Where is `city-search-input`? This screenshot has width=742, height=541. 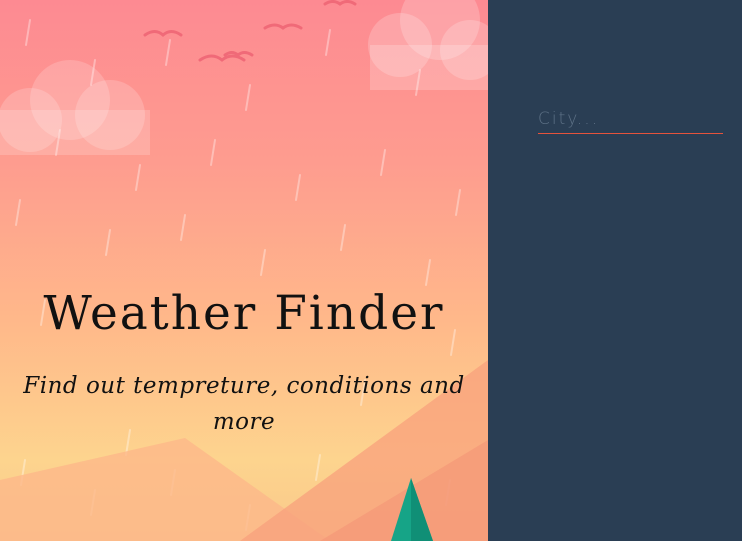
city-search-input is located at coordinates (630, 119).